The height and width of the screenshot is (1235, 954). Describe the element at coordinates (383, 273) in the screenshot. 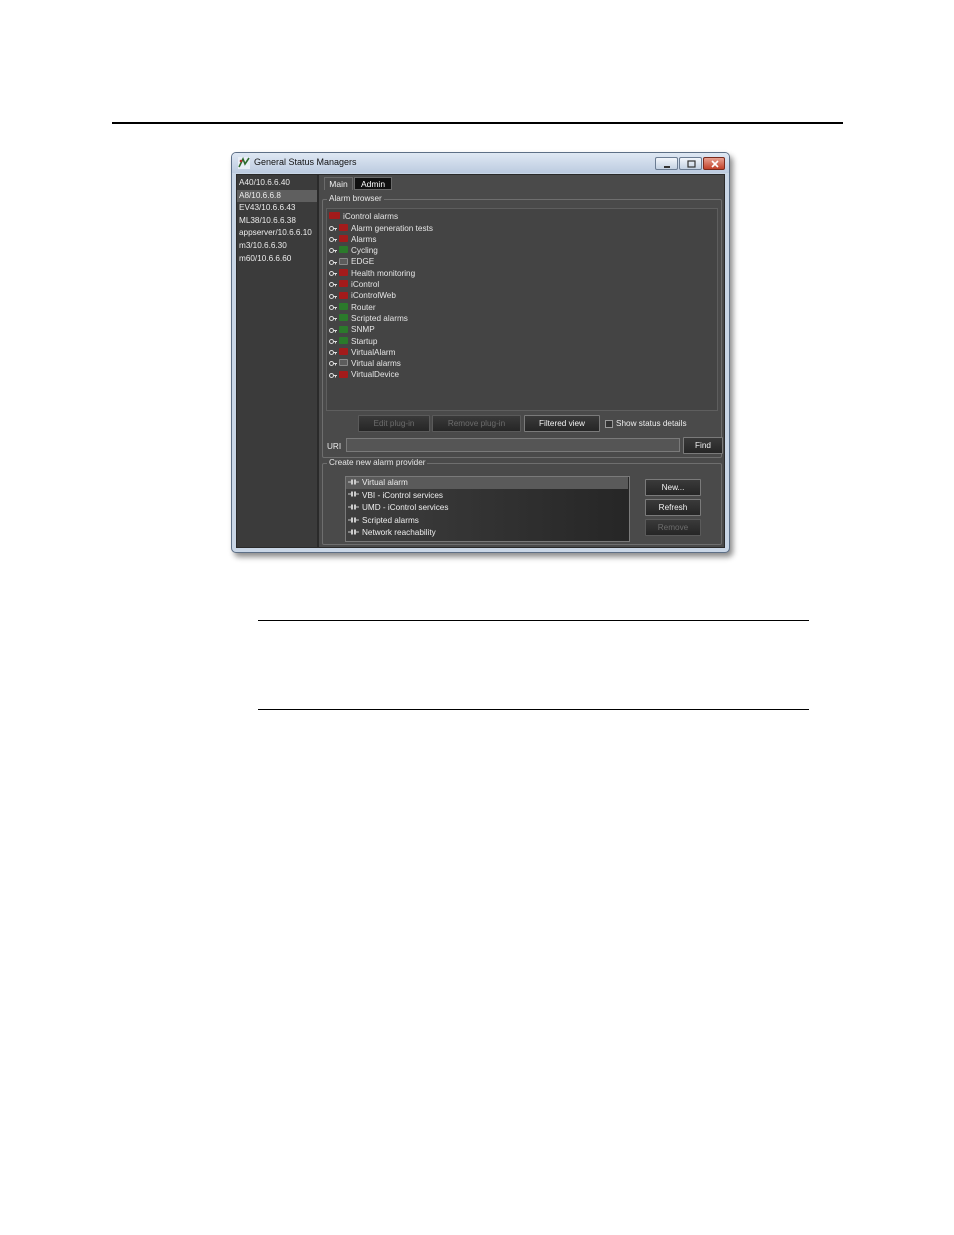

I see `tree-node-label: Health monitoring` at that location.